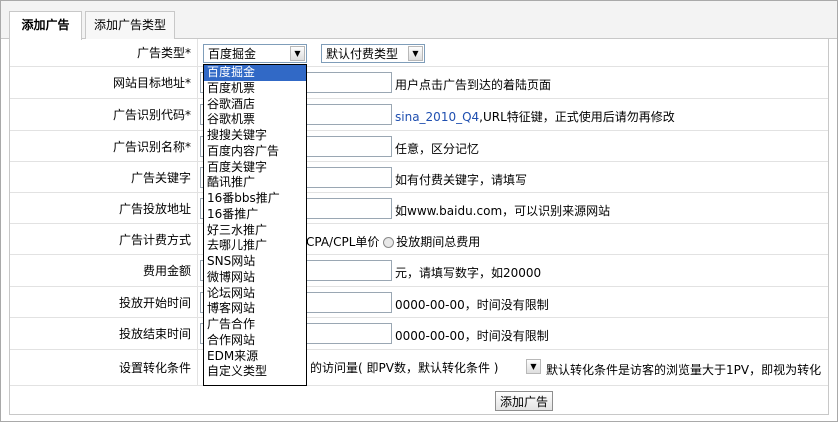  I want to click on dropdown-option: 16番推广, so click(255, 215).